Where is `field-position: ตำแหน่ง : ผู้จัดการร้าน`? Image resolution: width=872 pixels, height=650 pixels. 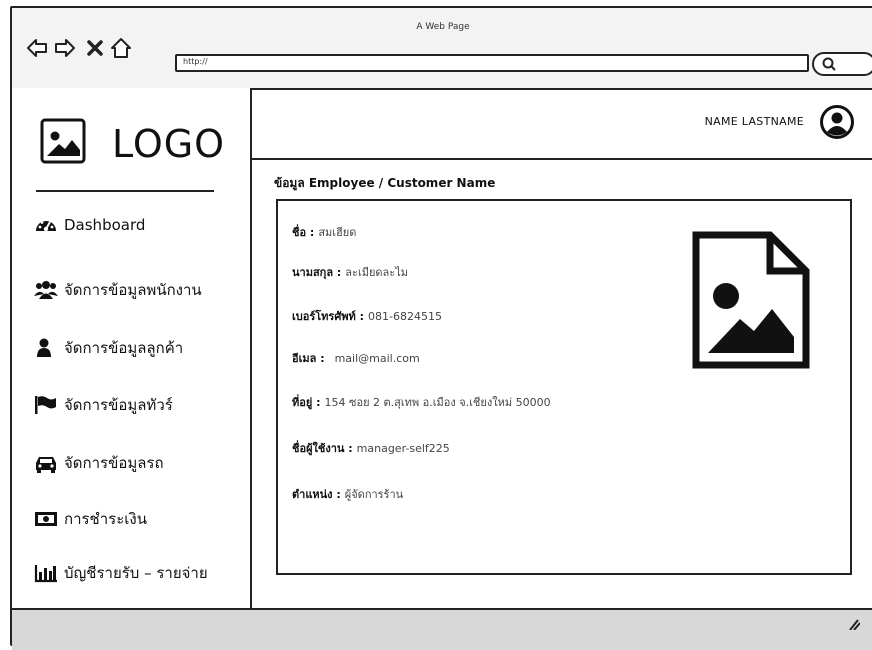 field-position: ตำแหน่ง : ผู้จัดการร้าน is located at coordinates (347, 494).